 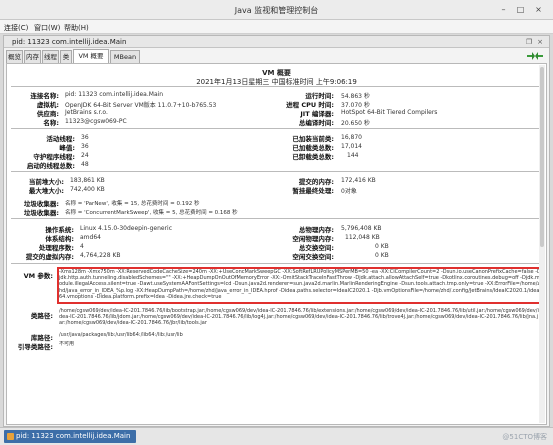 What do you see at coordinates (41, 316) in the screenshot?
I see `classpath-label: 类路径:` at bounding box center [41, 316].